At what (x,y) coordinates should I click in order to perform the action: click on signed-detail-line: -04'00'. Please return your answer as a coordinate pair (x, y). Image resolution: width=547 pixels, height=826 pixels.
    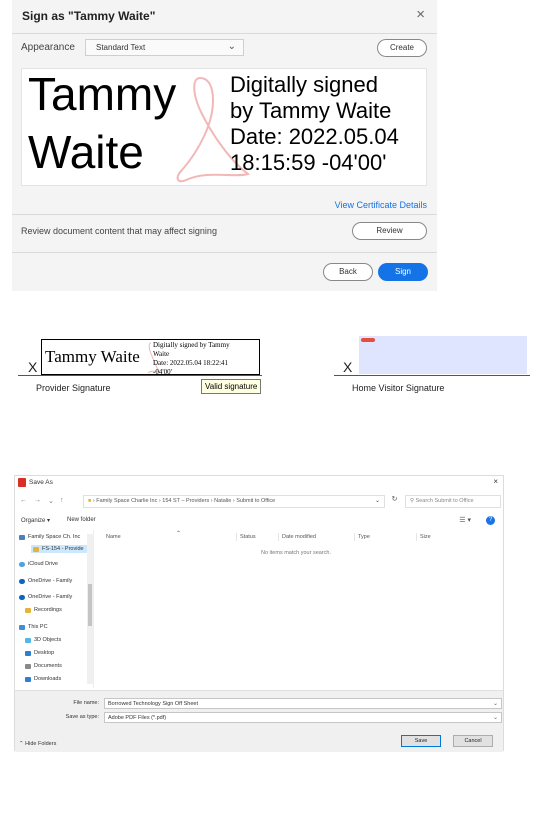
    Looking at the image, I should click on (162, 372).